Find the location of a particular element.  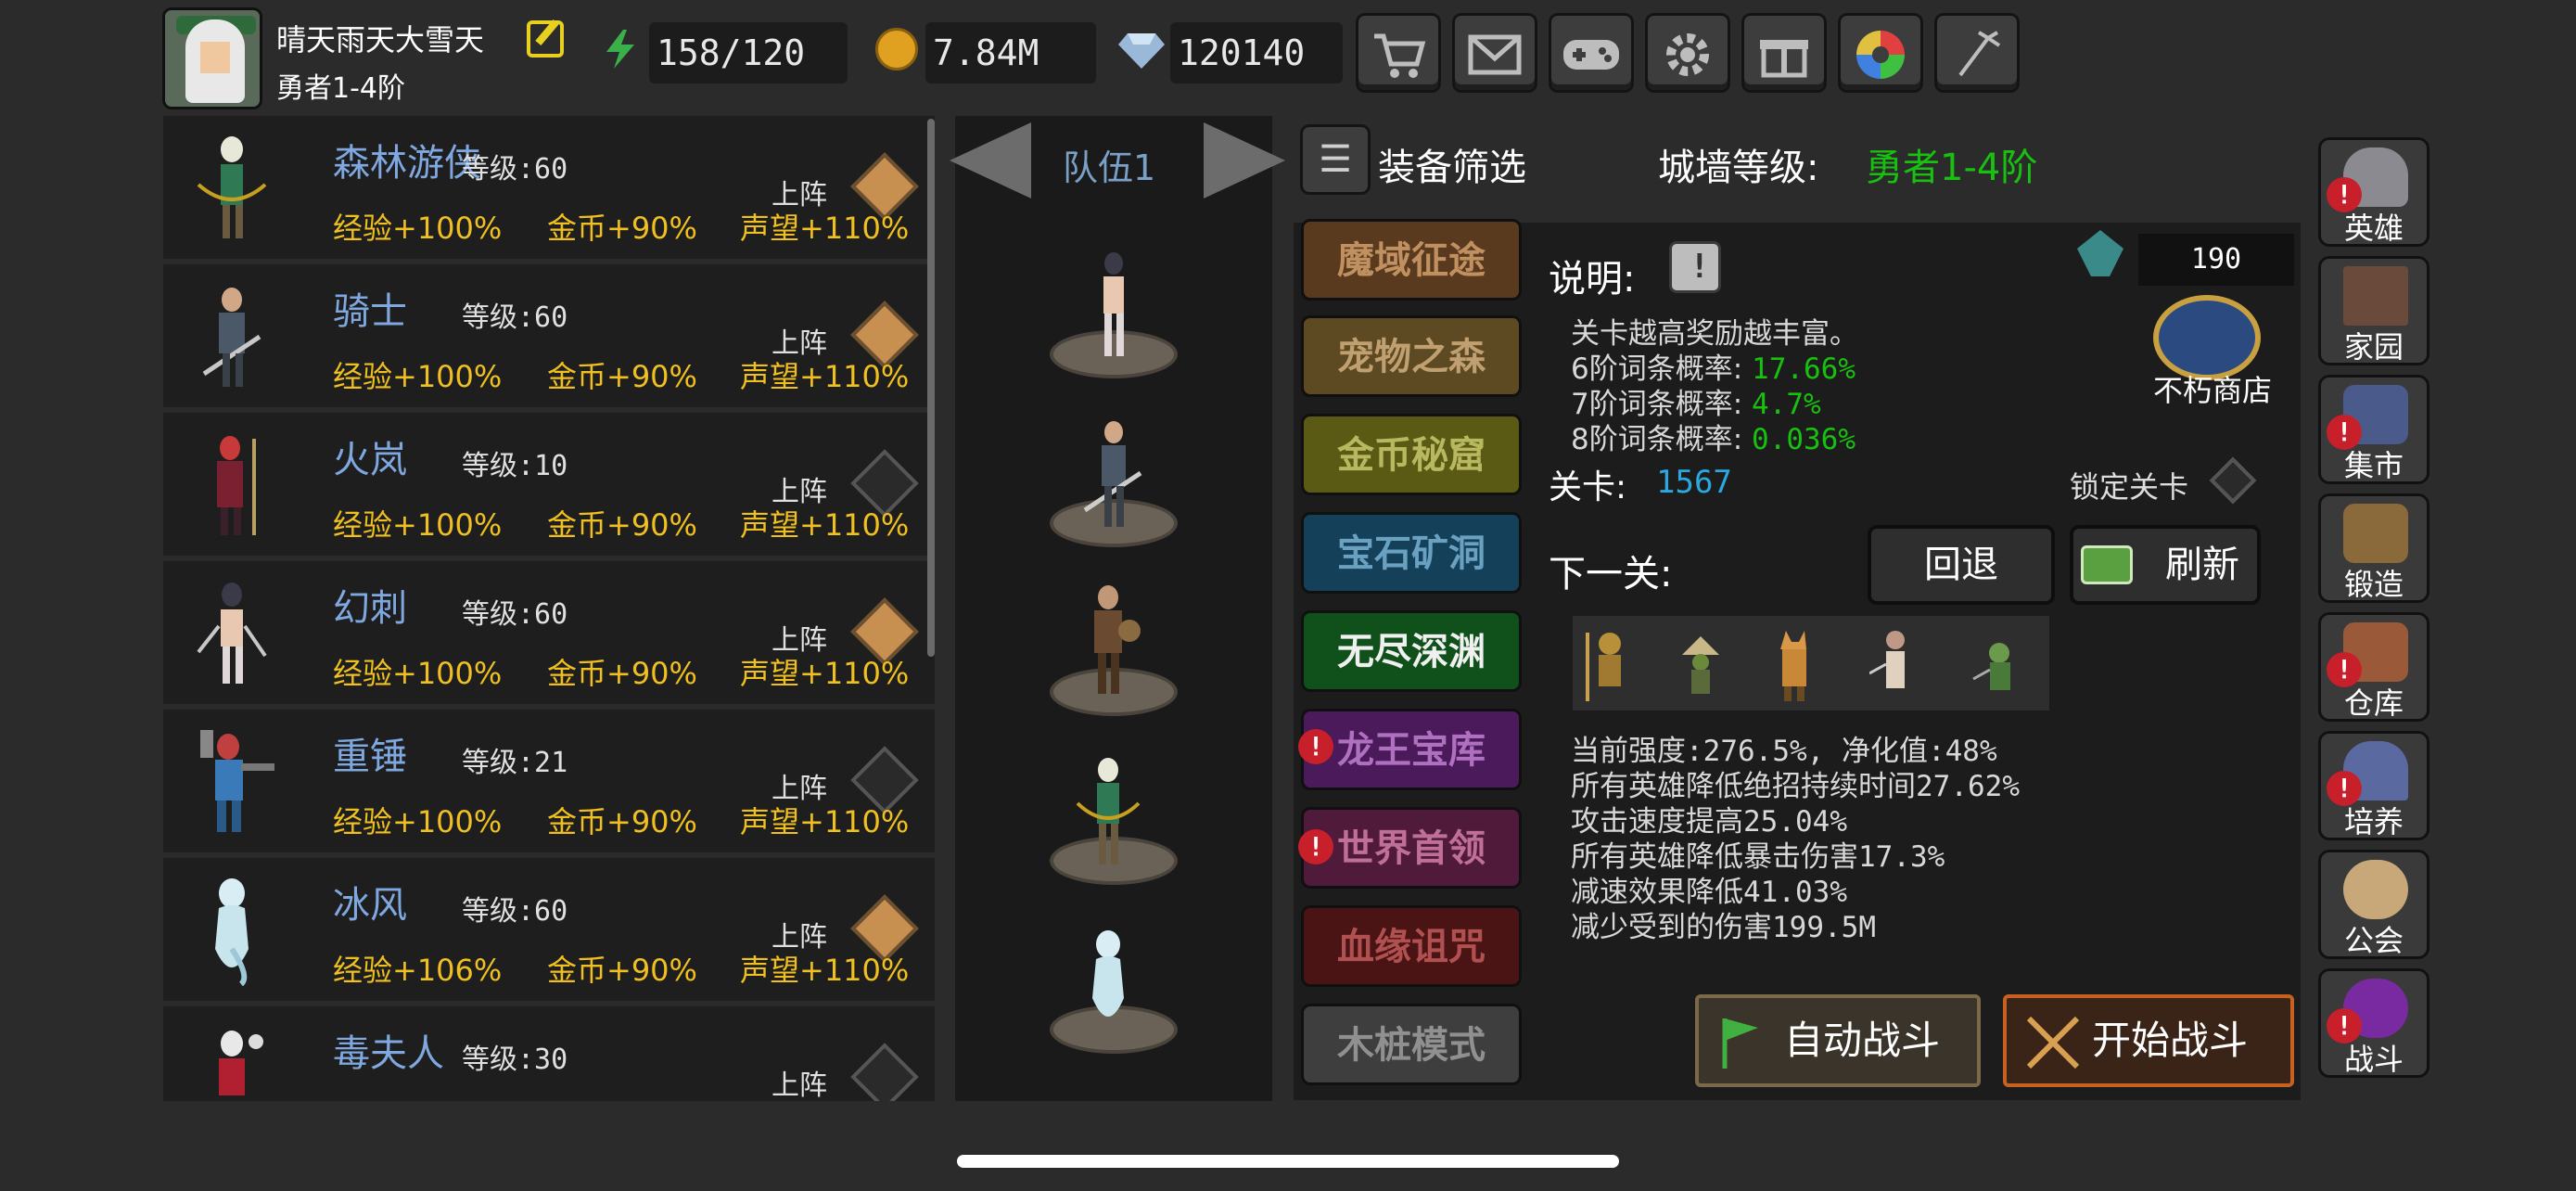

edit-name-icon is located at coordinates (545, 39).